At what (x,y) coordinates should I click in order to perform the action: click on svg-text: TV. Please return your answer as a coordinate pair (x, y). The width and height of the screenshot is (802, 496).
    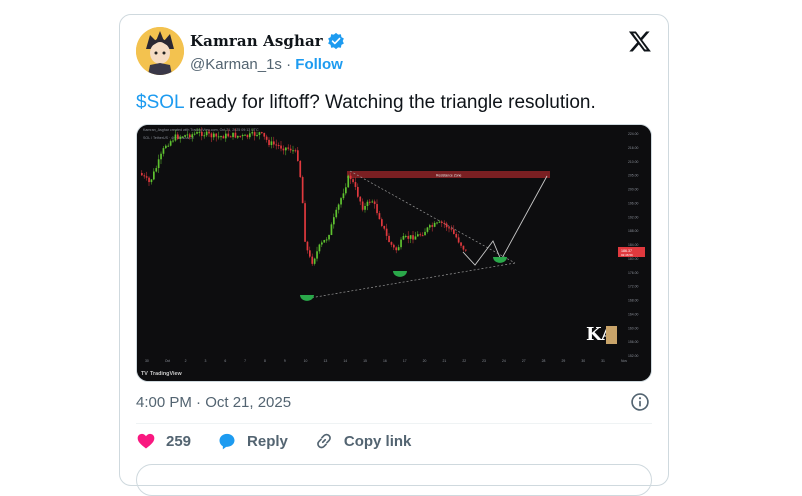
    Looking at the image, I should click on (144, 374).